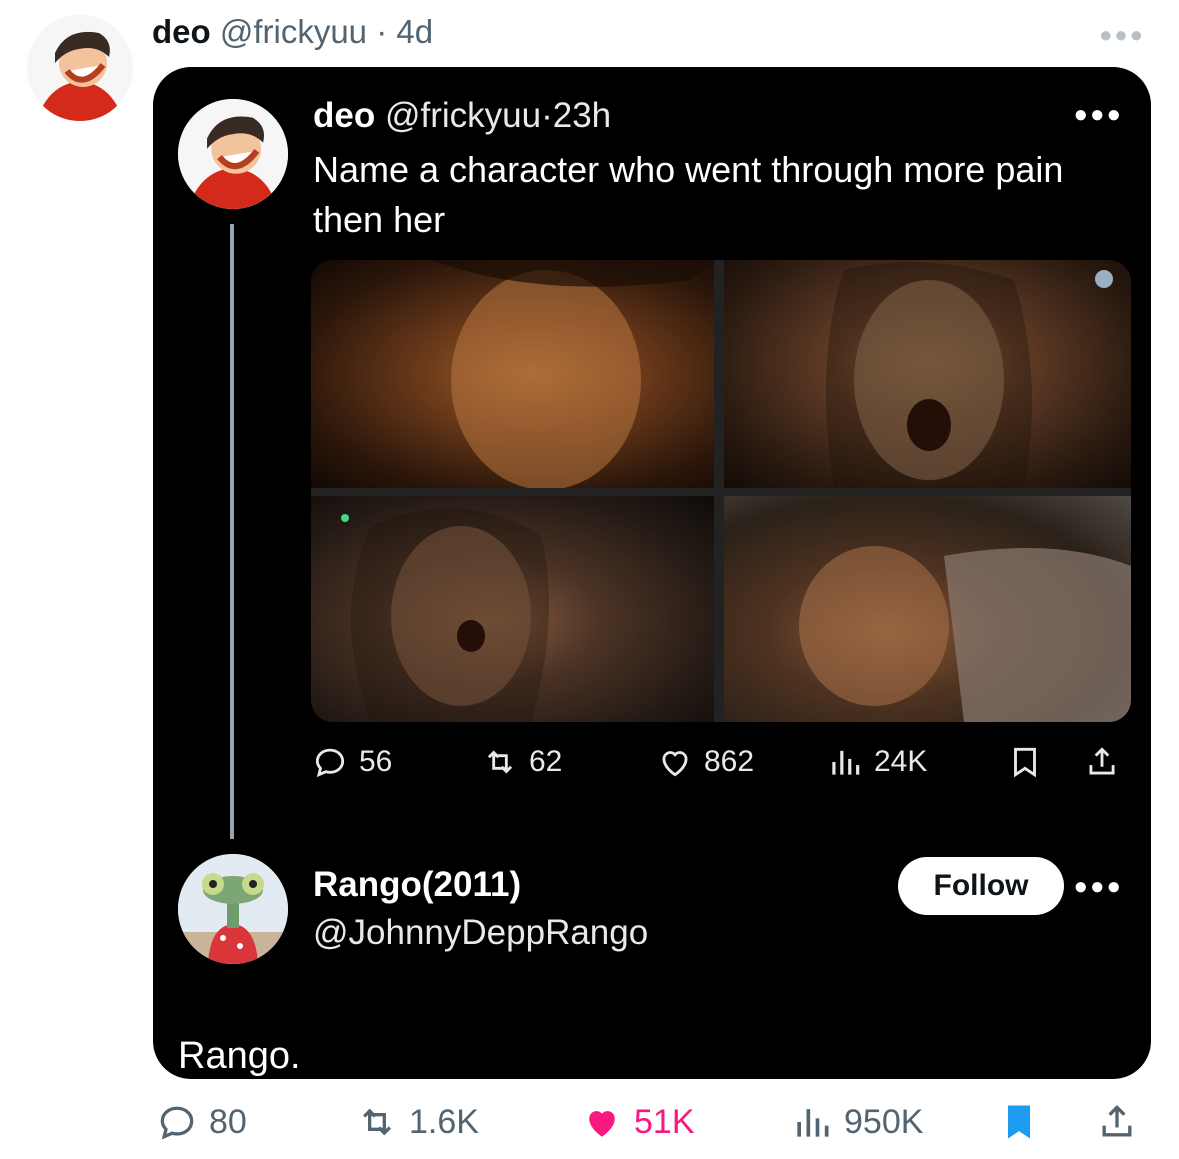 Image resolution: width=1179 pixels, height=1159 pixels. I want to click on outer-avatar, so click(80, 68).